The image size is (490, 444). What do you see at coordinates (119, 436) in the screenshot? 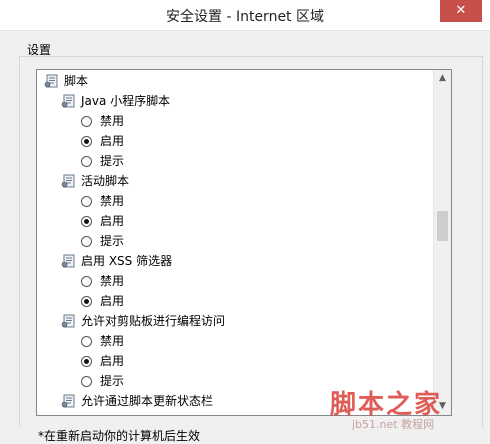
I see `restart-footnote: *在重新启动你的计算机后生效` at bounding box center [119, 436].